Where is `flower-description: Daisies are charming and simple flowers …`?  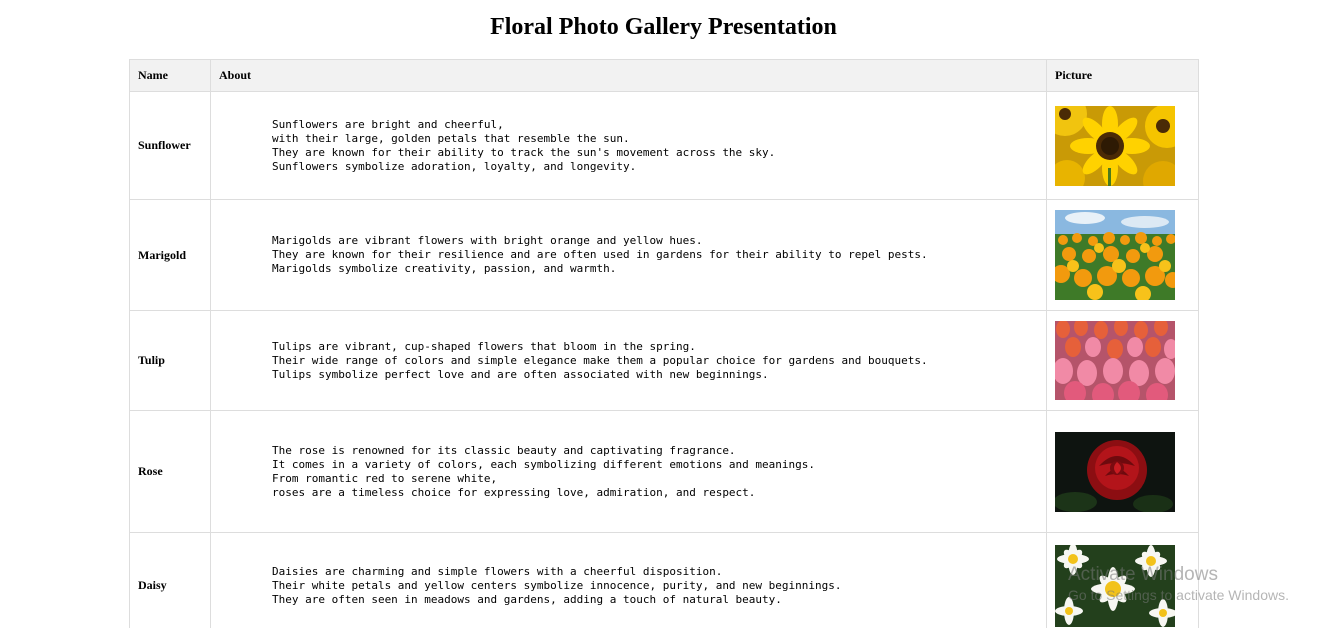
flower-description: Daisies are charming and simple flowers … is located at coordinates (628, 580).